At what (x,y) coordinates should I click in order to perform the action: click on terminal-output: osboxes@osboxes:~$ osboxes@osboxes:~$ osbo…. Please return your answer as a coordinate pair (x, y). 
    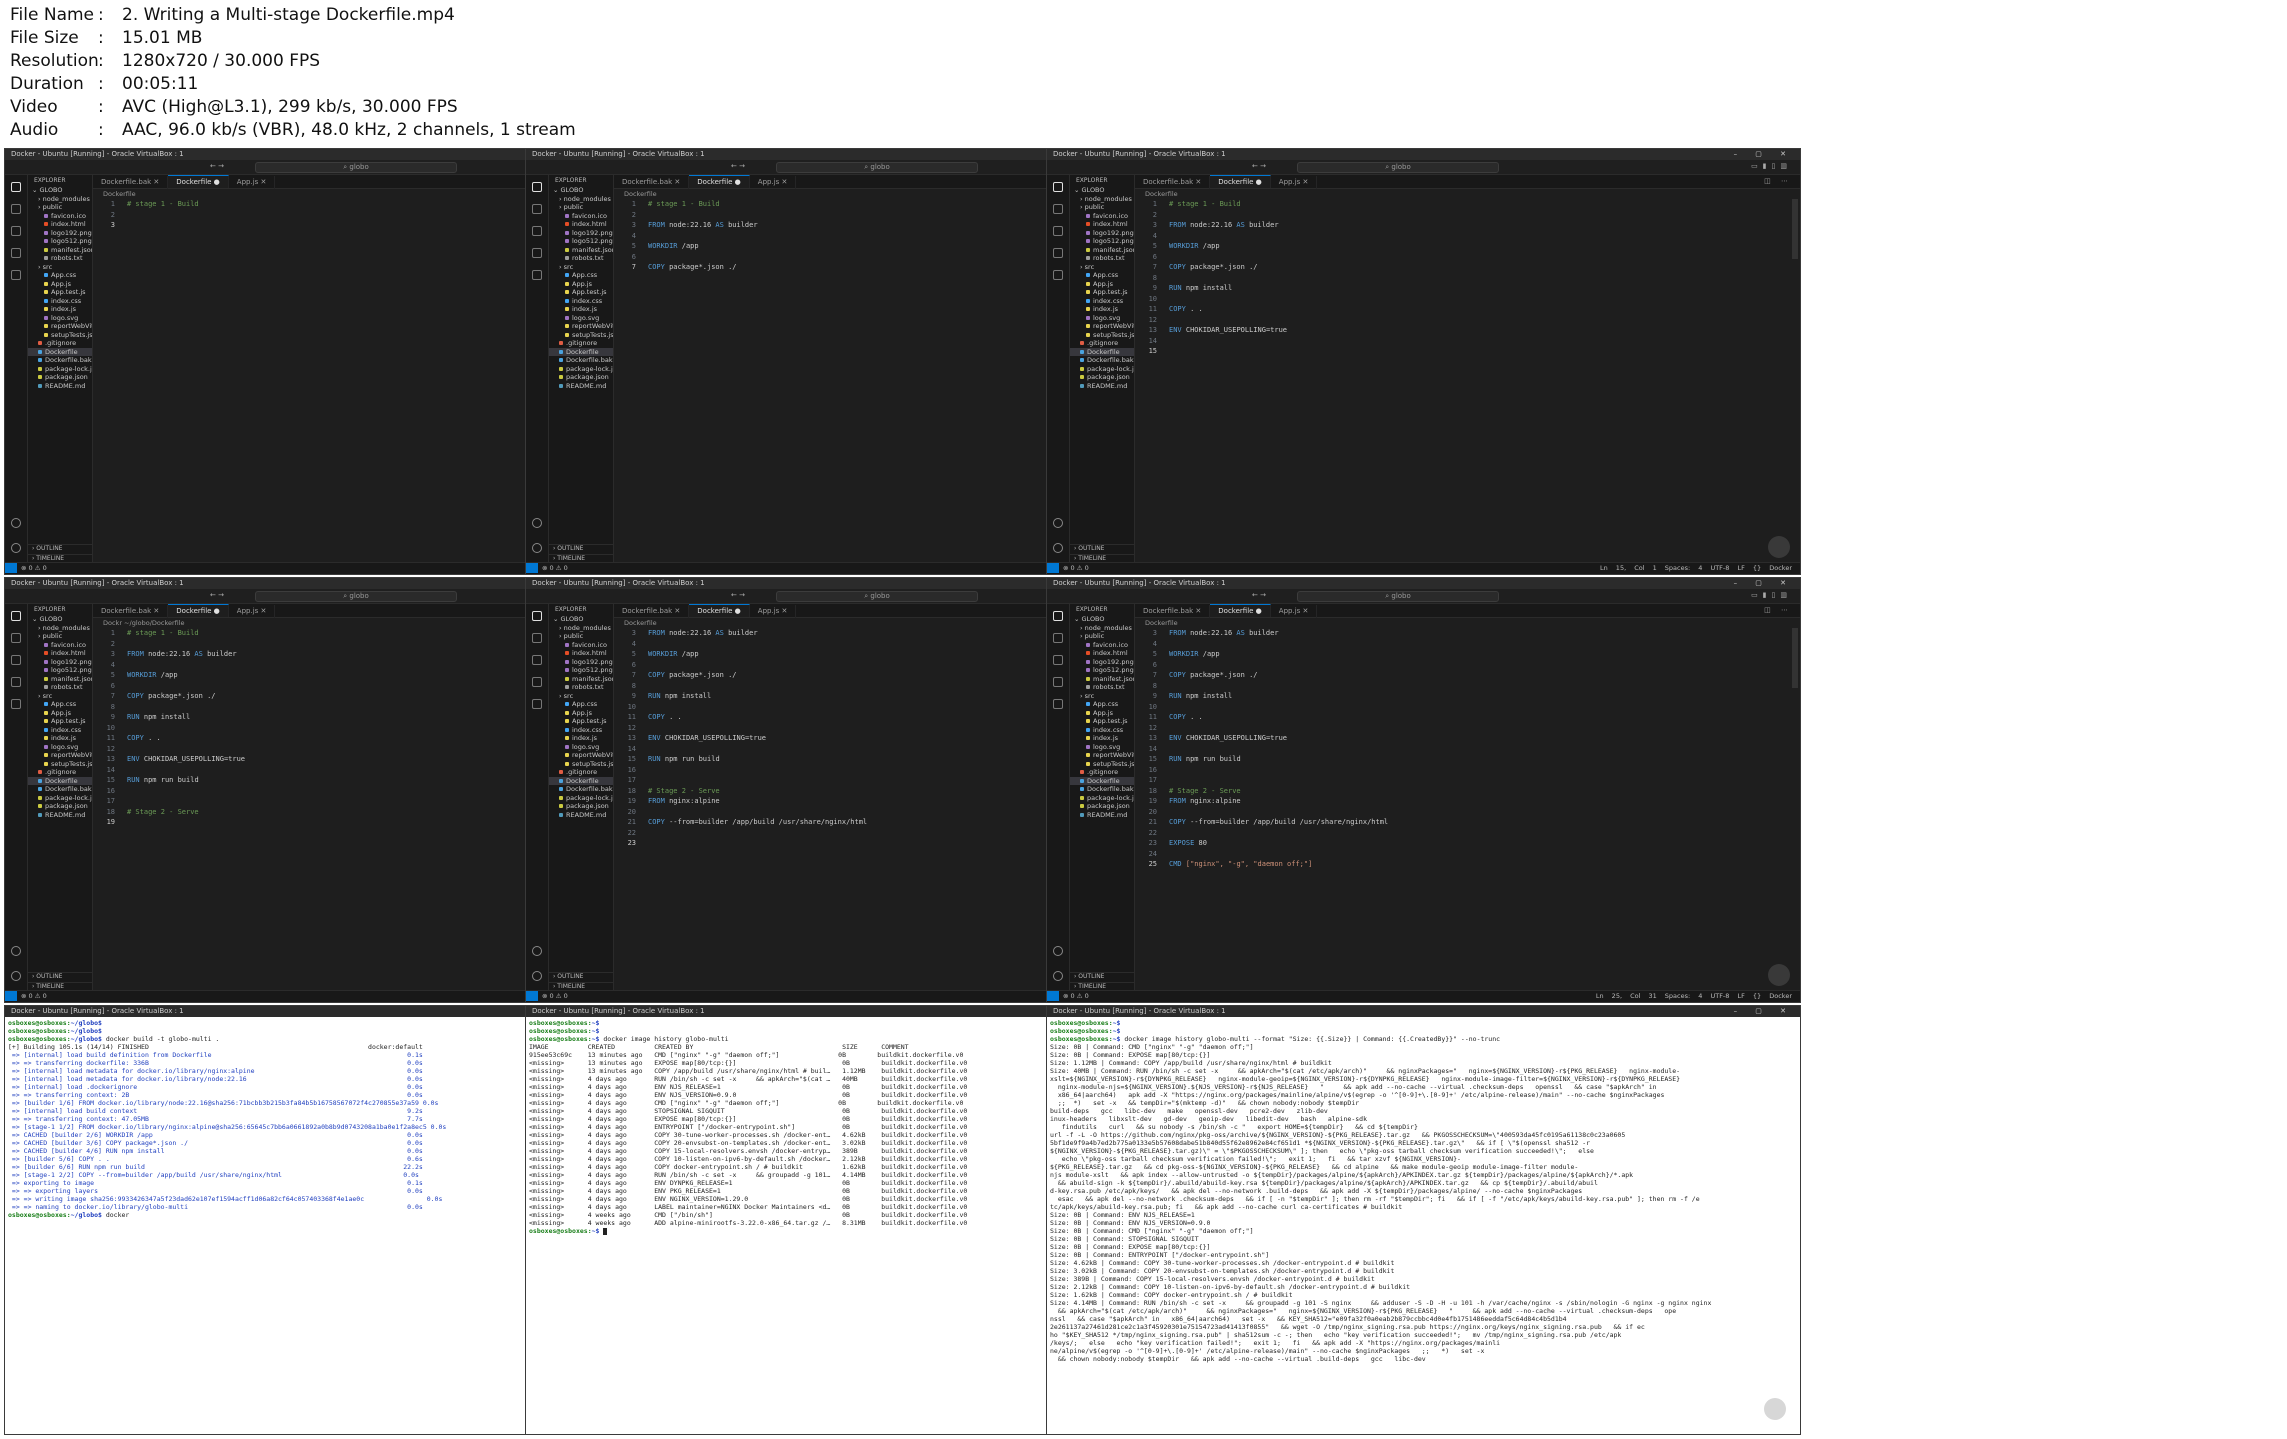
    Looking at the image, I should click on (1423, 1225).